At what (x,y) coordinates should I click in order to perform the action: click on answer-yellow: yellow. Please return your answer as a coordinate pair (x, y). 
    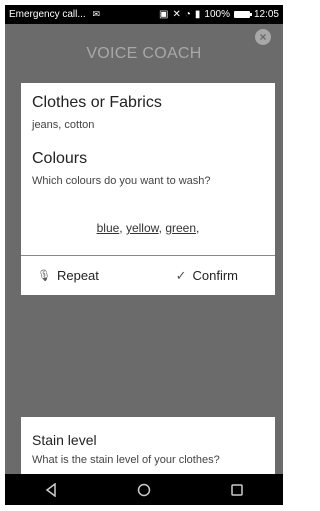
    Looking at the image, I should click on (142, 228).